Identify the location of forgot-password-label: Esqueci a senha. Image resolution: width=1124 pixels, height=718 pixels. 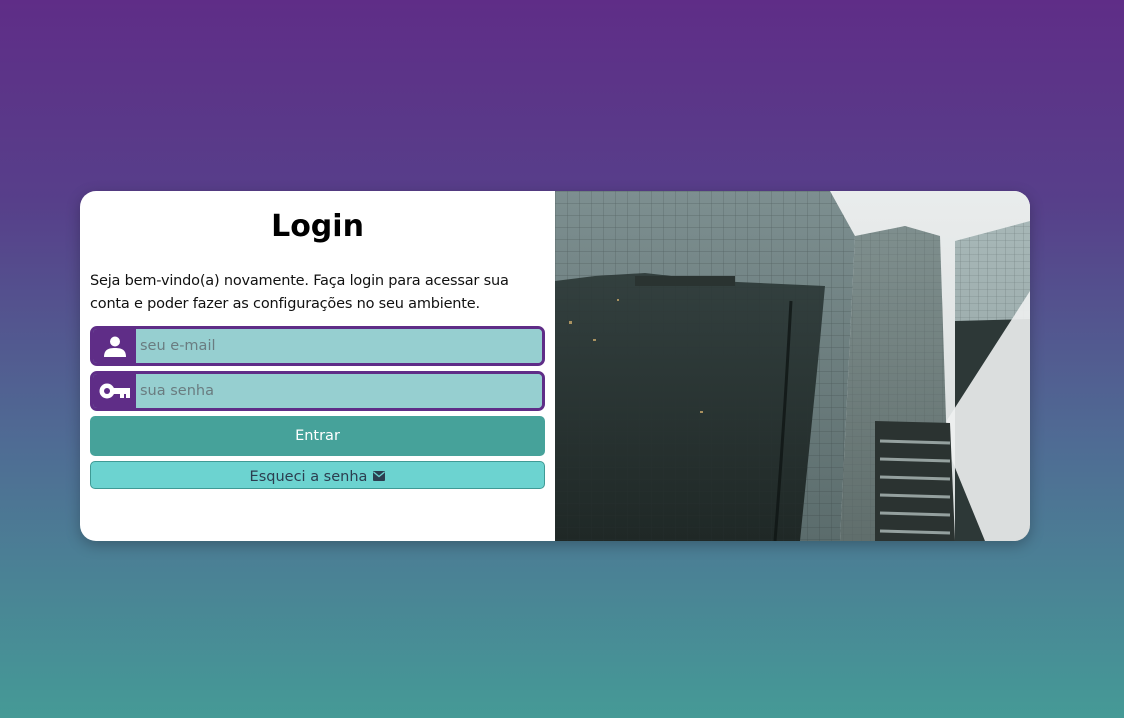
(308, 477).